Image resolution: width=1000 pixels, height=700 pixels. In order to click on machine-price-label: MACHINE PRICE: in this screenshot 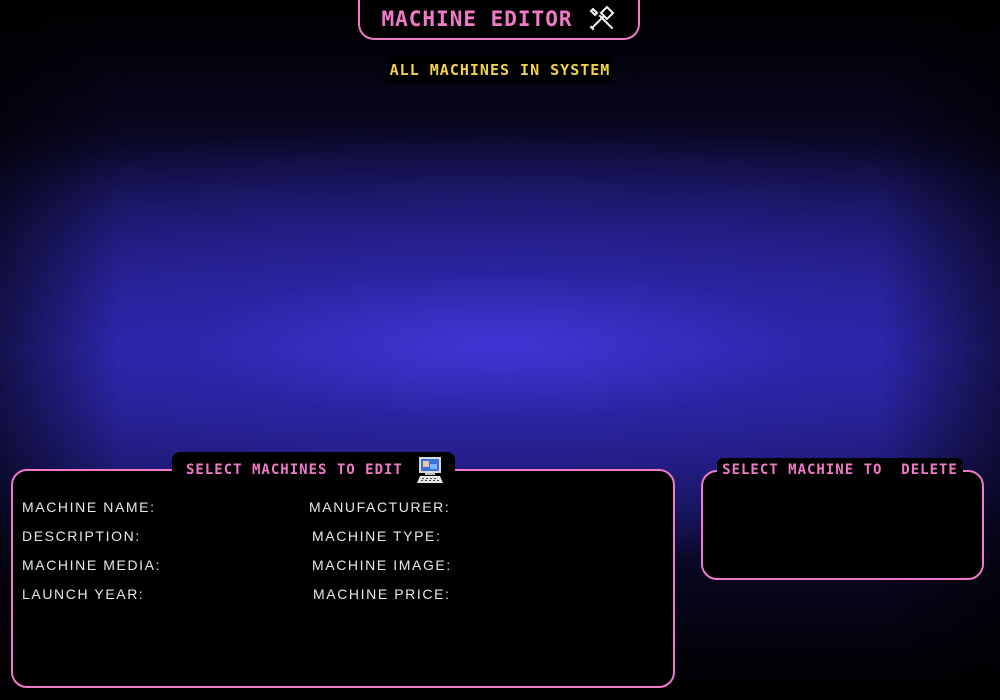, I will do `click(382, 594)`.